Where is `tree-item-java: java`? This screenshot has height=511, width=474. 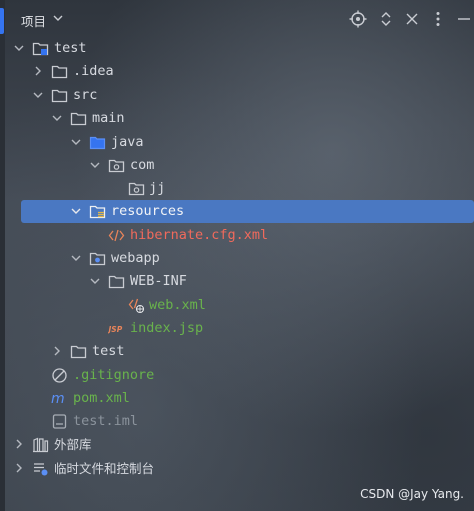 tree-item-java: java is located at coordinates (237, 142).